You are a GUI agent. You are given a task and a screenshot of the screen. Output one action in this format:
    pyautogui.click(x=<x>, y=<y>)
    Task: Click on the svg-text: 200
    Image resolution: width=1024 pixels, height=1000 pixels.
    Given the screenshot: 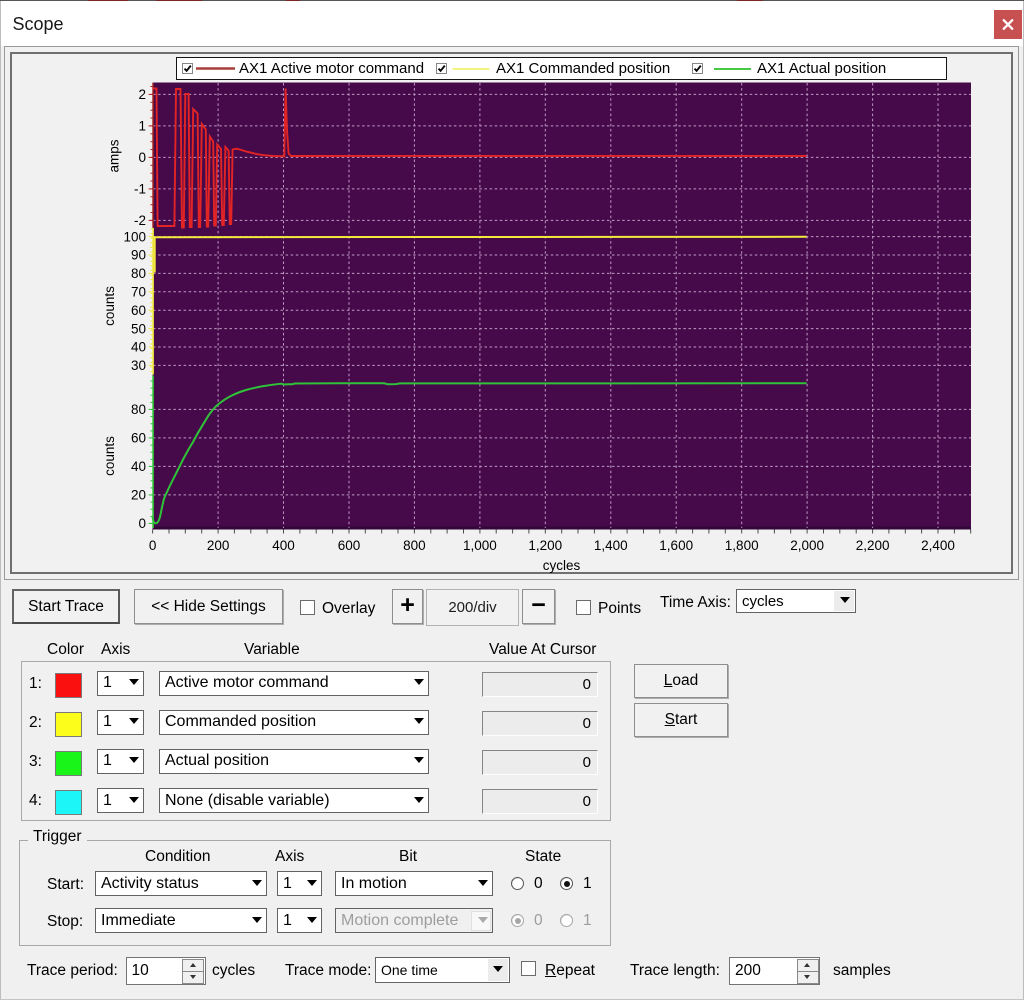 What is the action you would take?
    pyautogui.click(x=218, y=545)
    